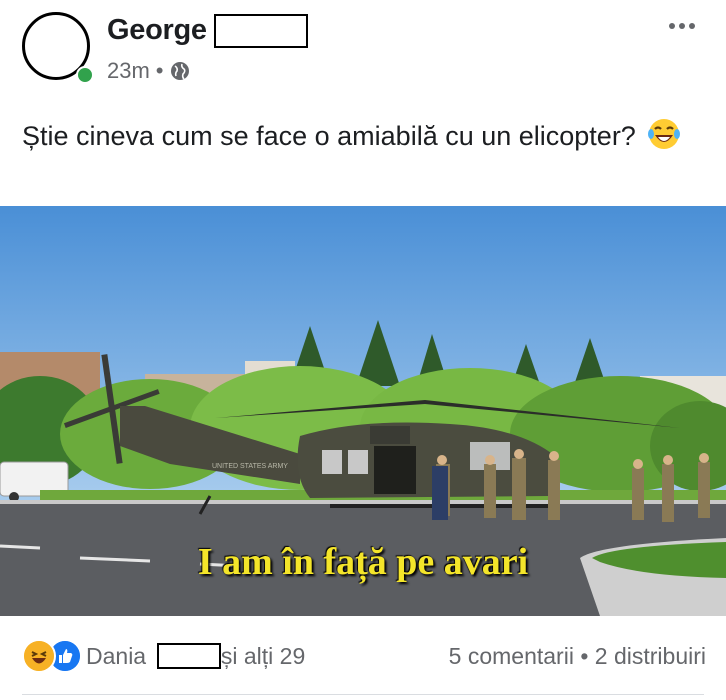 The image size is (726, 700). I want to click on reactions-summary, so click(52, 656).